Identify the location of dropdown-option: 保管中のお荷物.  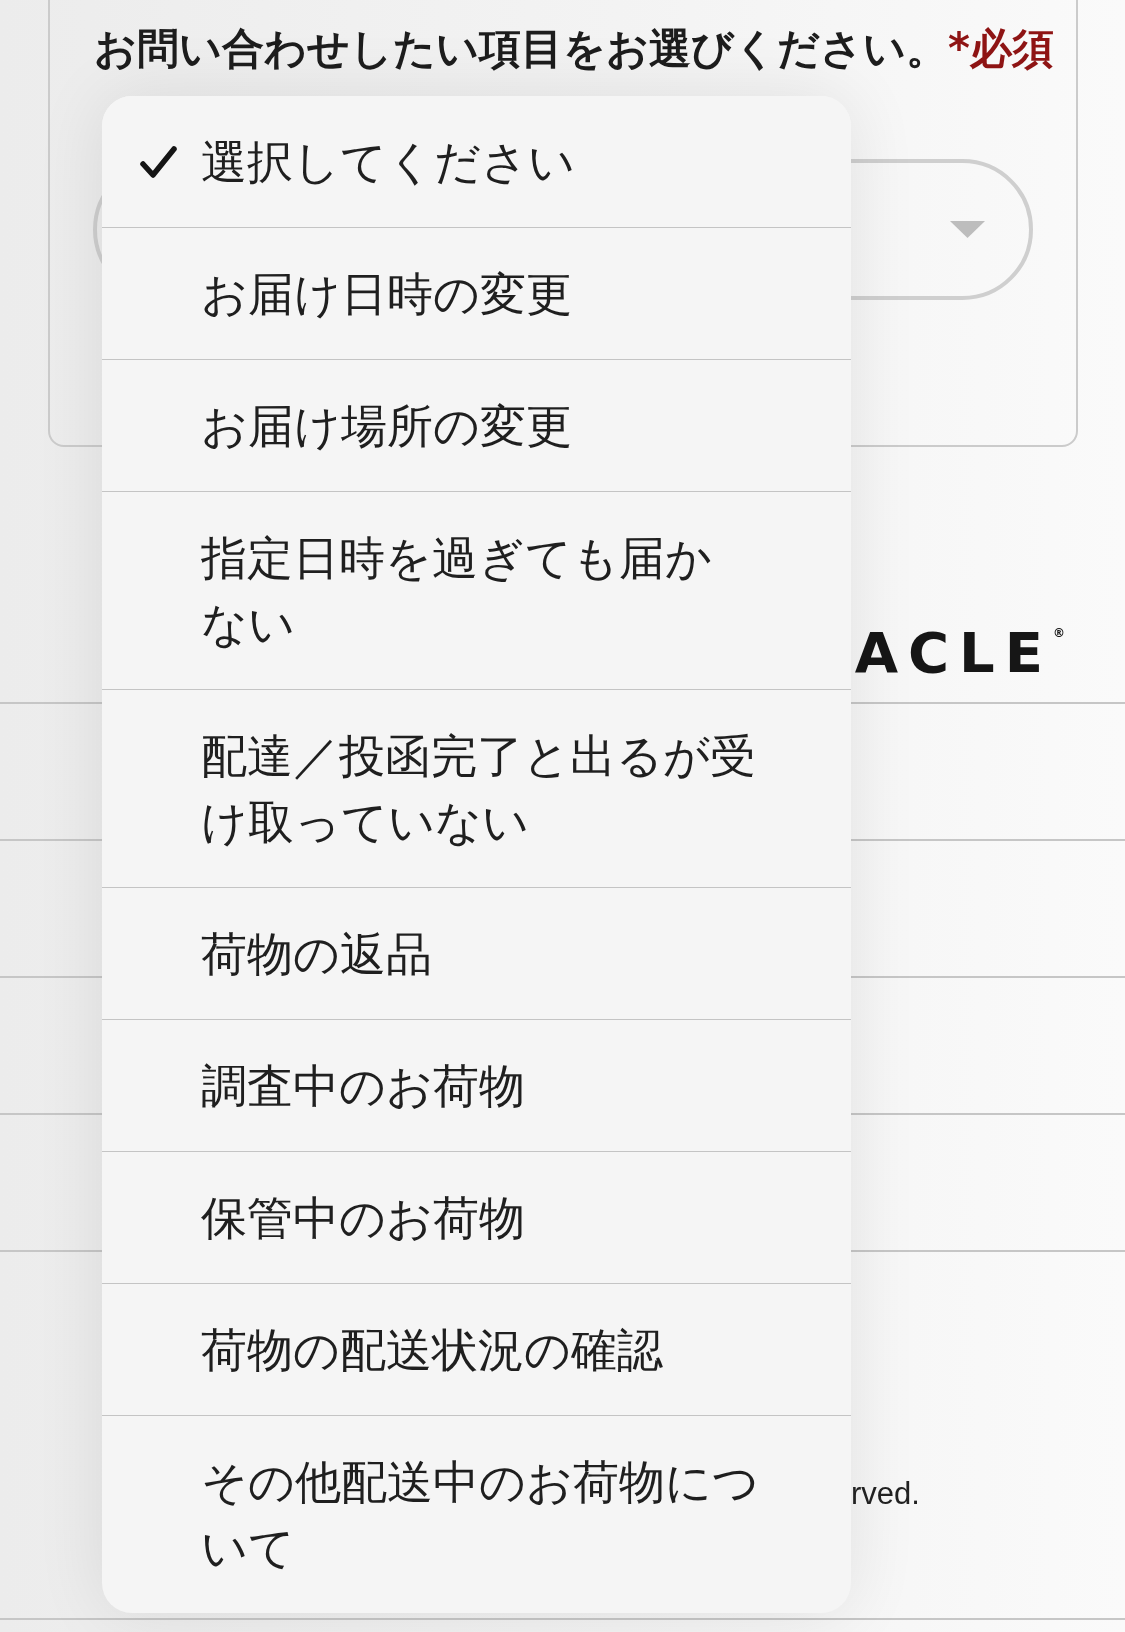
(476, 1217).